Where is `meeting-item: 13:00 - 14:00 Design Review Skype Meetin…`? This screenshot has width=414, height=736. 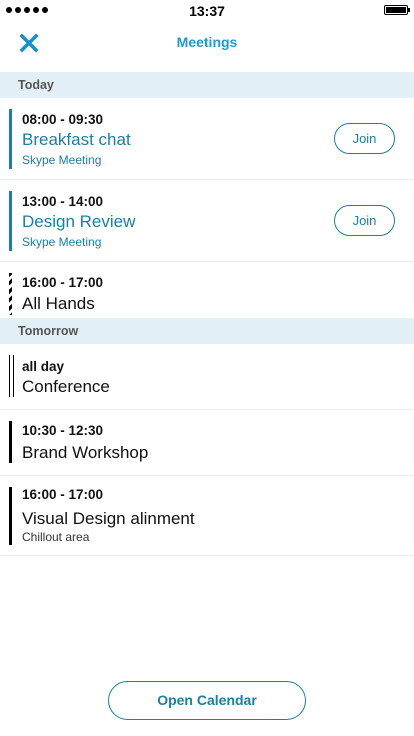 meeting-item: 13:00 - 14:00 Design Review Skype Meetin… is located at coordinates (207, 221).